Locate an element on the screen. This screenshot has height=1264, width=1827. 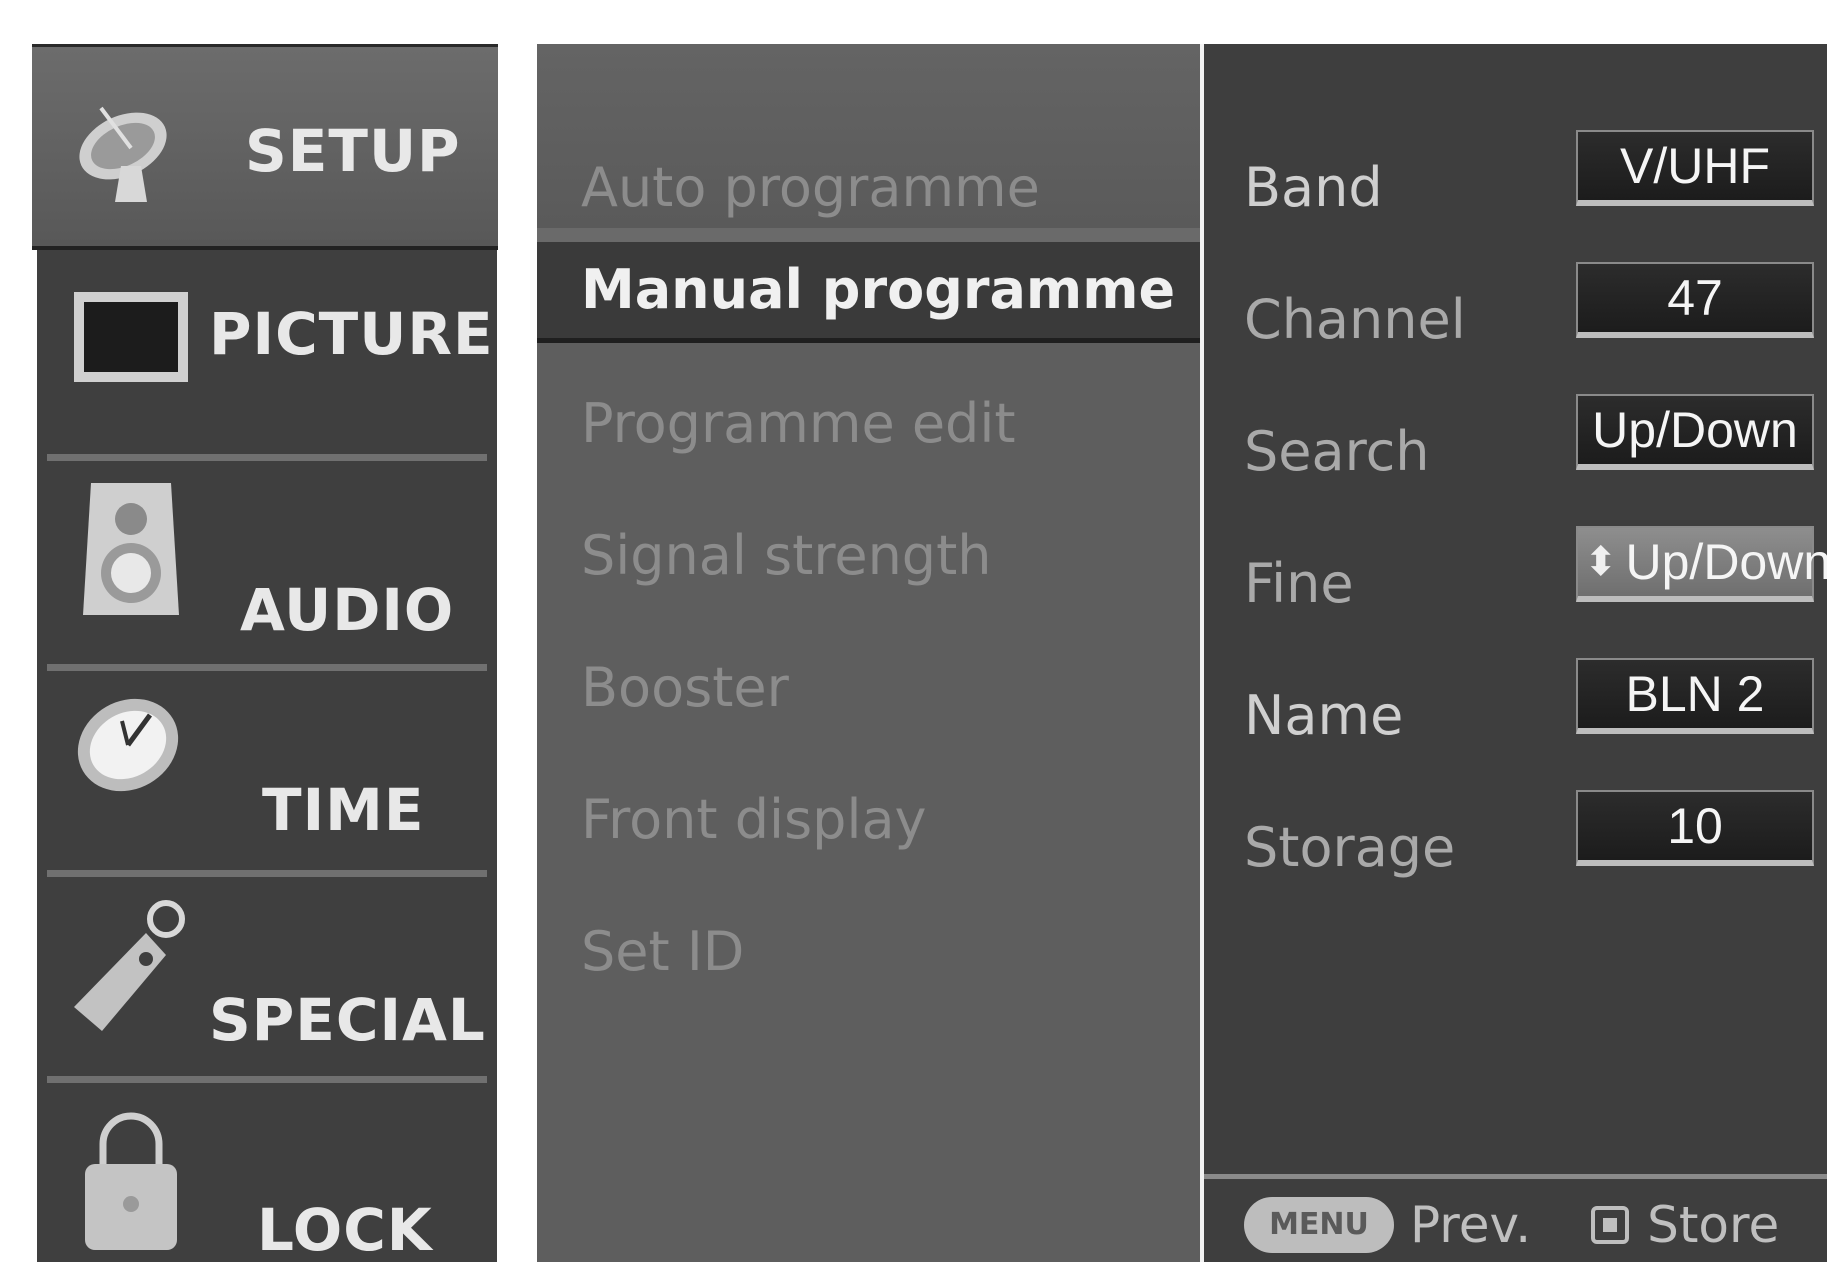
name-label: Name is located at coordinates (1324, 715).